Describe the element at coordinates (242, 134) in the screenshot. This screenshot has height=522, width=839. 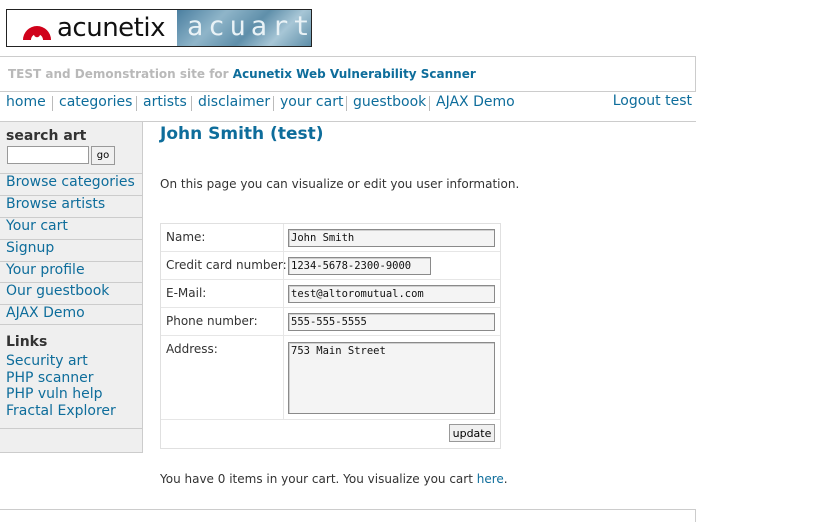
I see `page-title: John Smith (test)` at that location.